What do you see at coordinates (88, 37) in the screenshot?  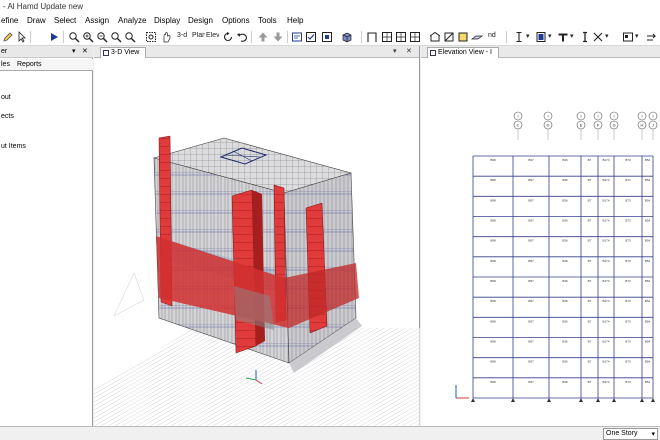 I see `zoom-in-icon` at bounding box center [88, 37].